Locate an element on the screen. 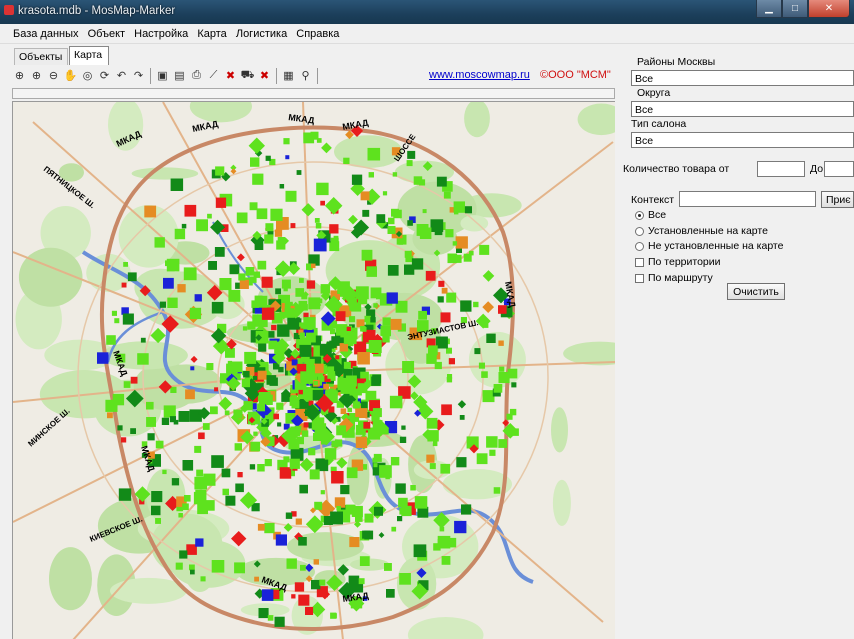  menu-help: Справка is located at coordinates (317, 32).